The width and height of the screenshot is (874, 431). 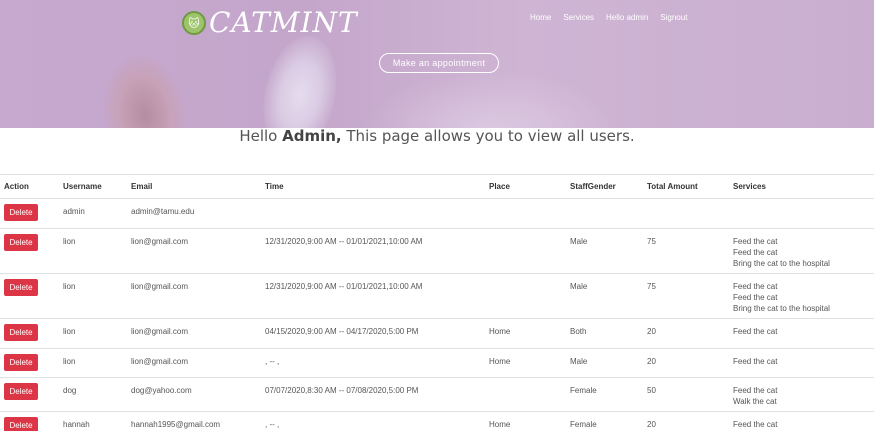 What do you see at coordinates (261, 136) in the screenshot?
I see `heading-prefix: Hello` at bounding box center [261, 136].